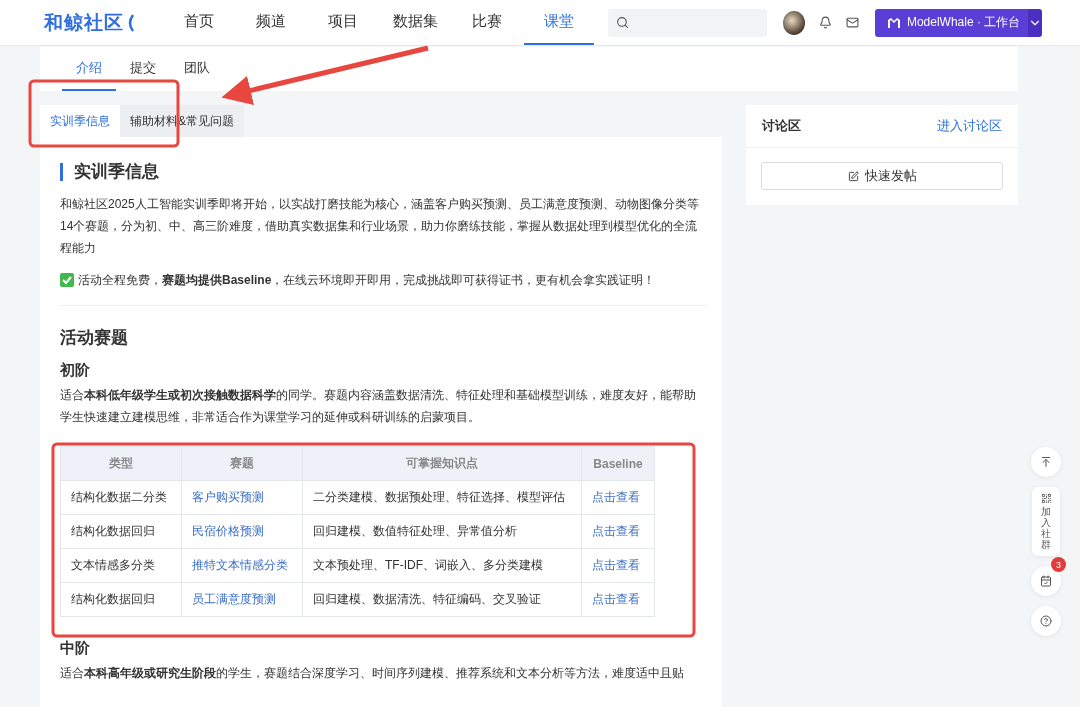  What do you see at coordinates (343, 22) in the screenshot?
I see `nav-tab: 项目` at bounding box center [343, 22].